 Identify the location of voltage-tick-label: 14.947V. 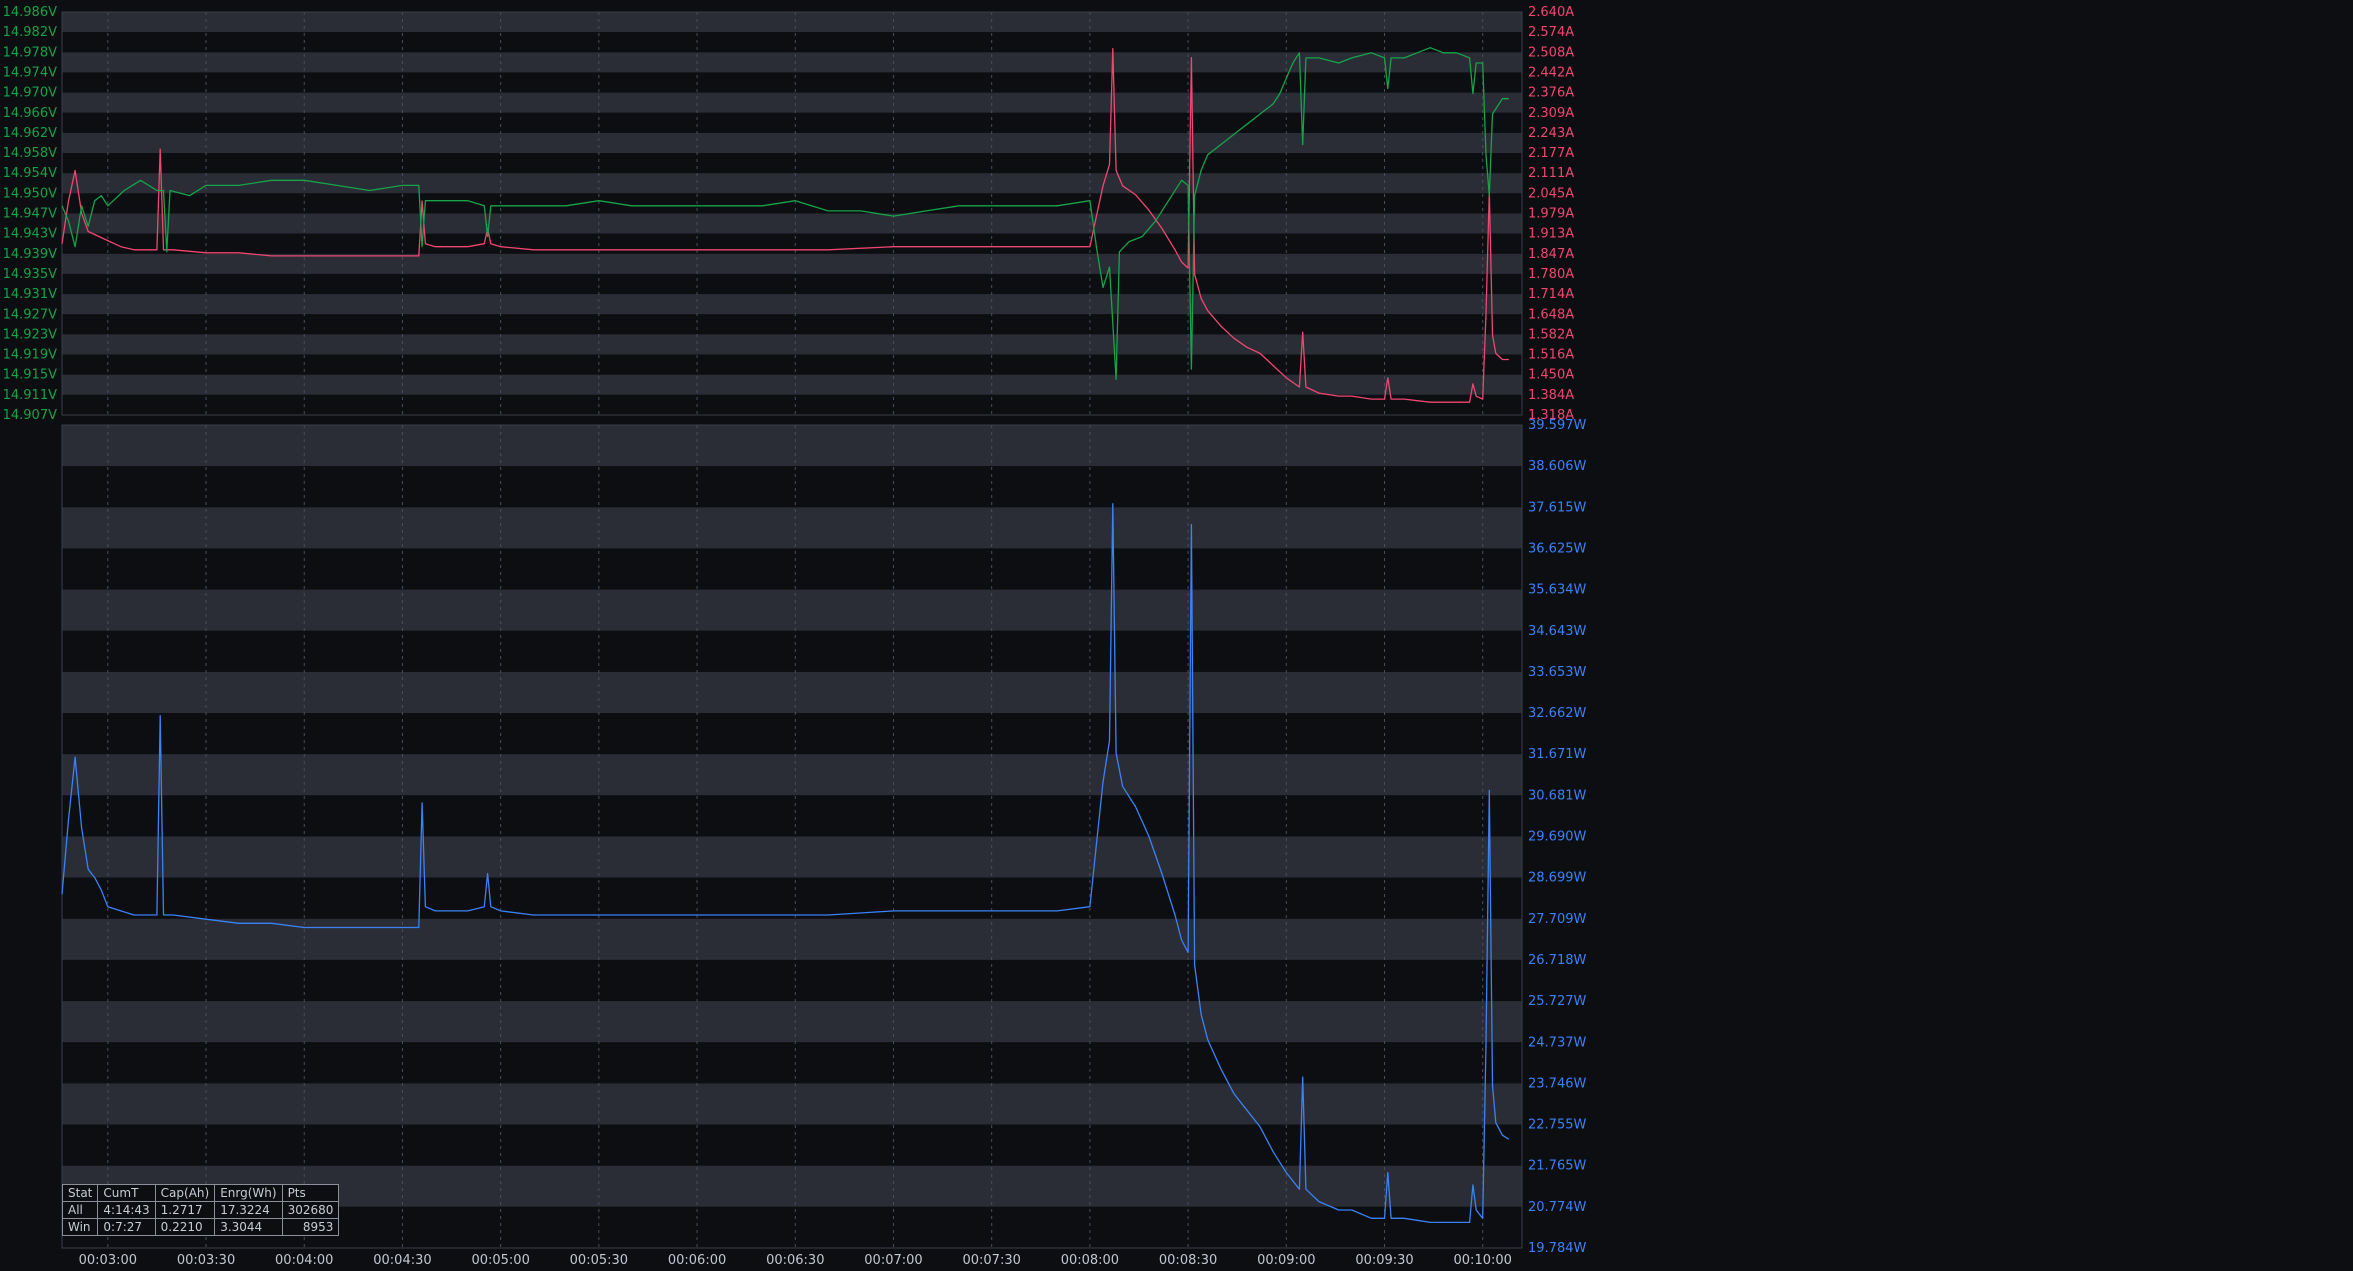
(30, 214).